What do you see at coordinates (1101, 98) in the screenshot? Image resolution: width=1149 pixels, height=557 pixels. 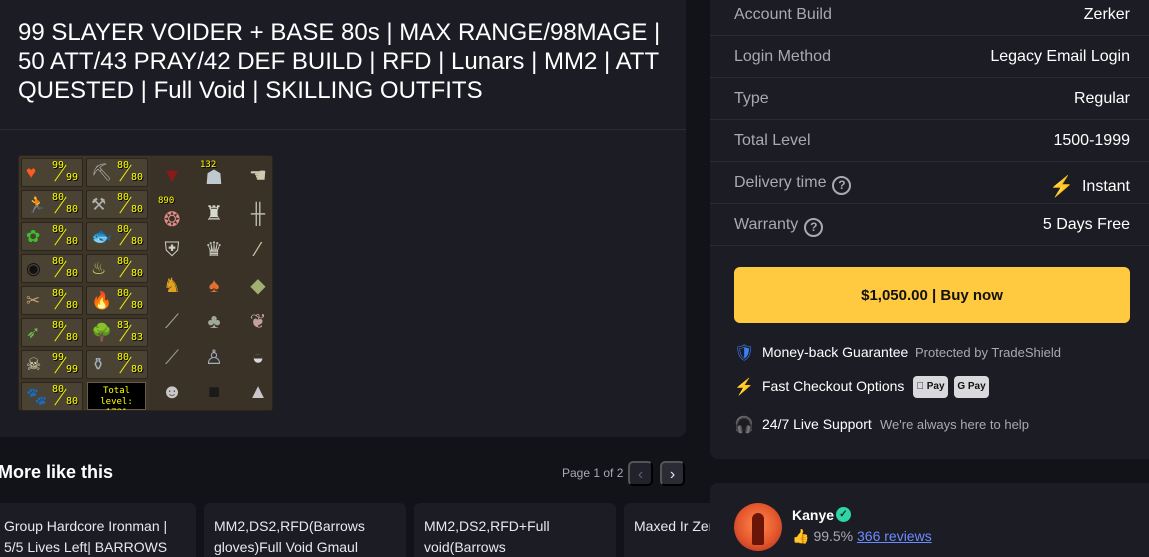 I see `detail-value: Regular` at bounding box center [1101, 98].